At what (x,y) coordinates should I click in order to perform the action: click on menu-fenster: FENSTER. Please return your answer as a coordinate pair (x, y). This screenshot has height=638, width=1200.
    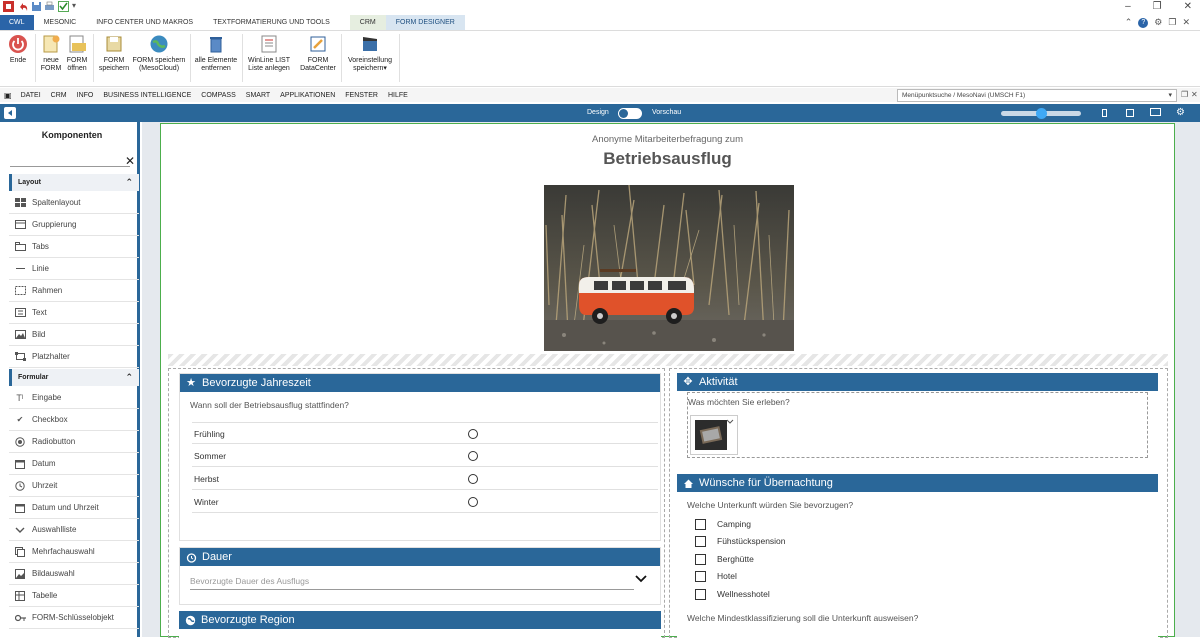
    Looking at the image, I should click on (361, 95).